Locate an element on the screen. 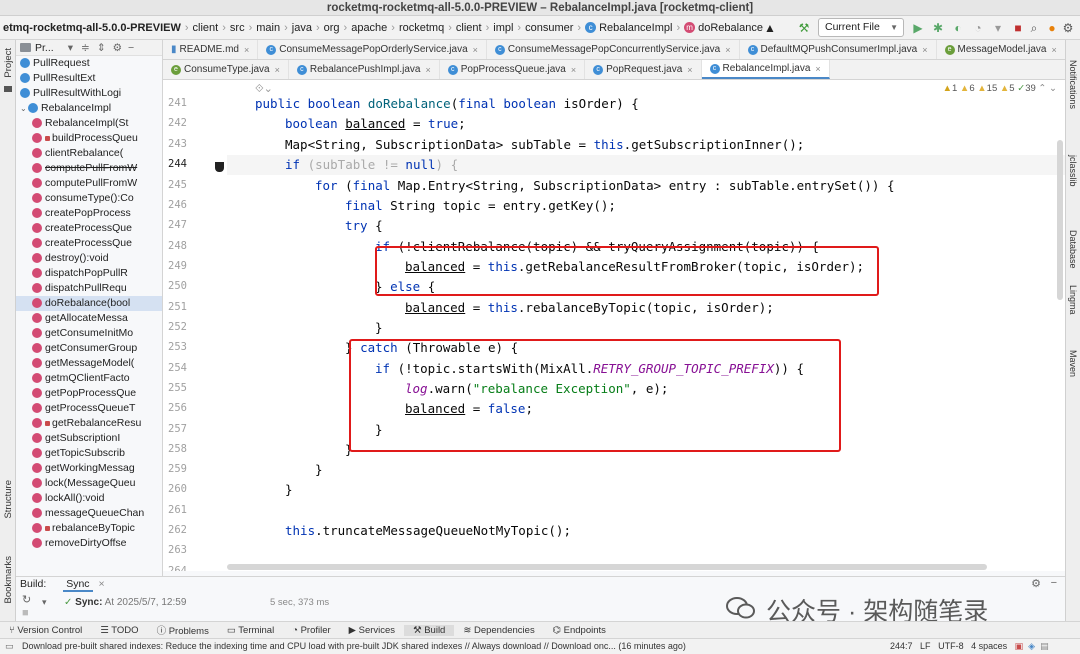 This screenshot has width=1080, height=654. bookmark-icon is located at coordinates (219, 167).